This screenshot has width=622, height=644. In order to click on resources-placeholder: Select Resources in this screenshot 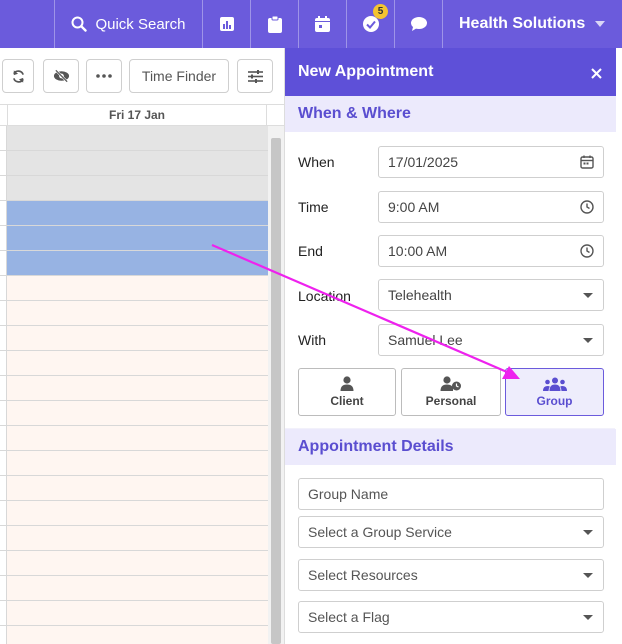, I will do `click(363, 575)`.